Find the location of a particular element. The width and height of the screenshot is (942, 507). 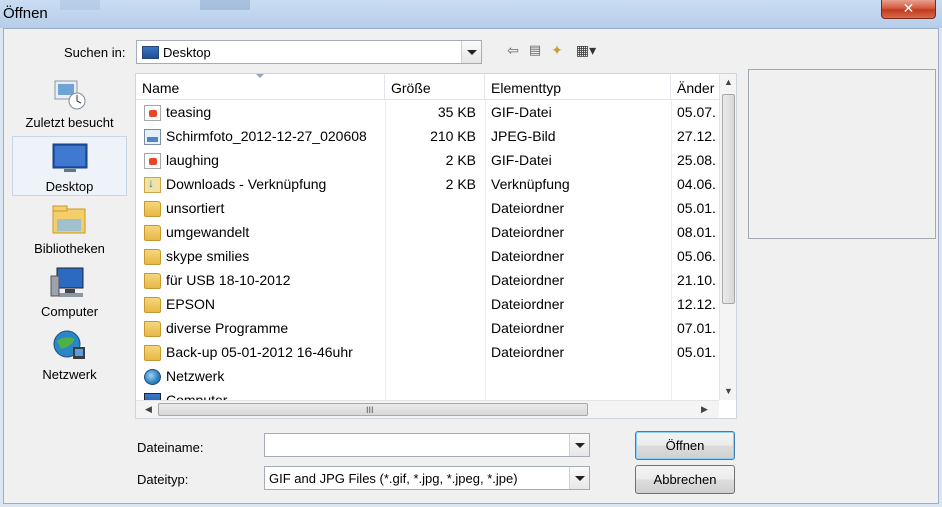

scroll-up-arrow: ▲ is located at coordinates (728, 82).